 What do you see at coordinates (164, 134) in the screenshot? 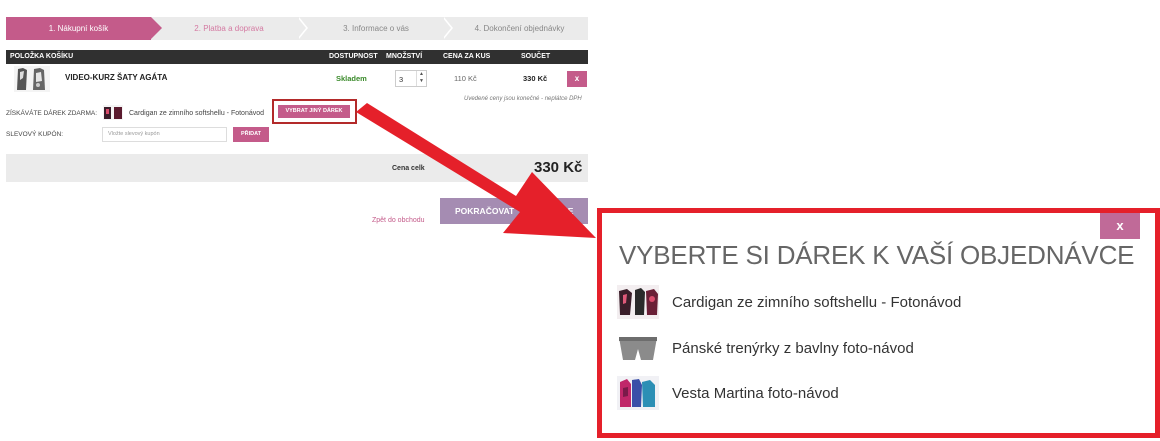
I see `coupon-input: Vložte slevový kupón` at bounding box center [164, 134].